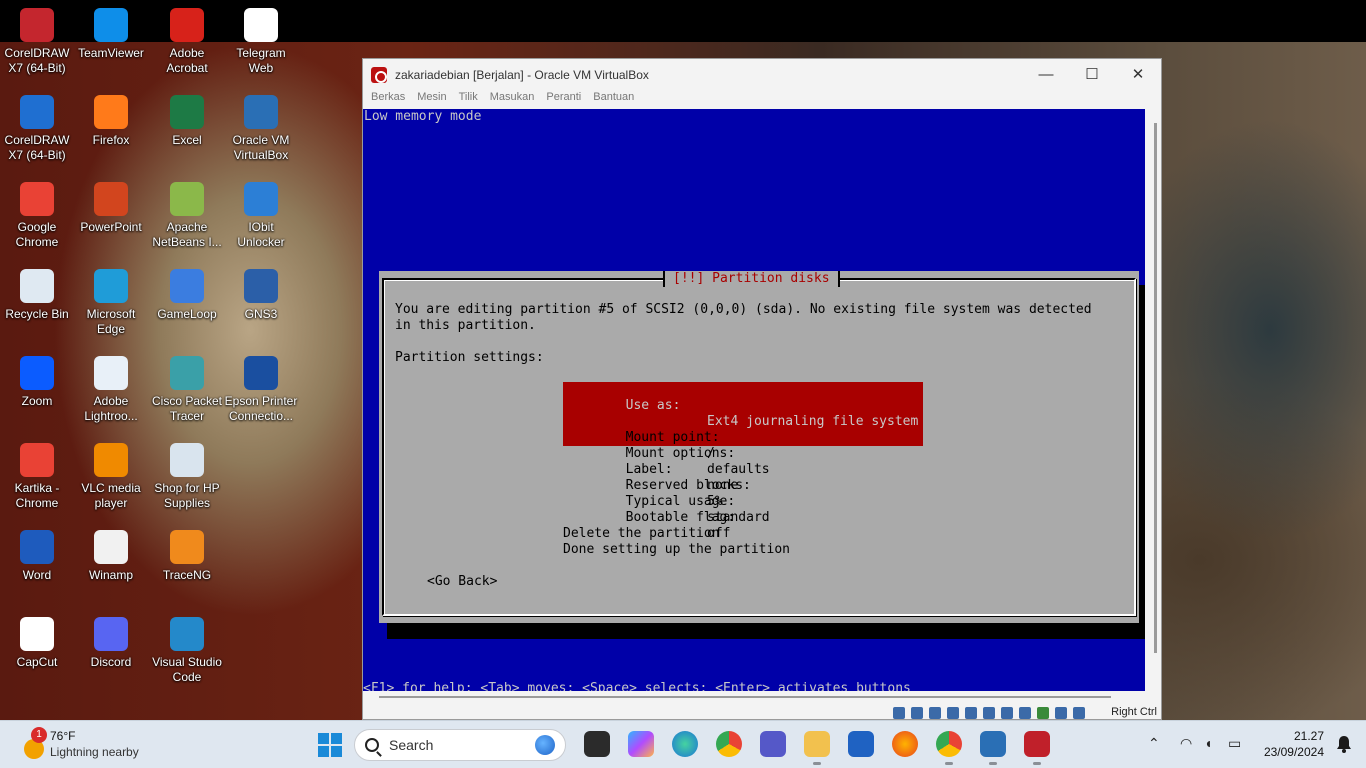 This screenshot has width=1366, height=768. What do you see at coordinates (1294, 744) in the screenshot?
I see `clock: 21.27 23/09/2024` at bounding box center [1294, 744].